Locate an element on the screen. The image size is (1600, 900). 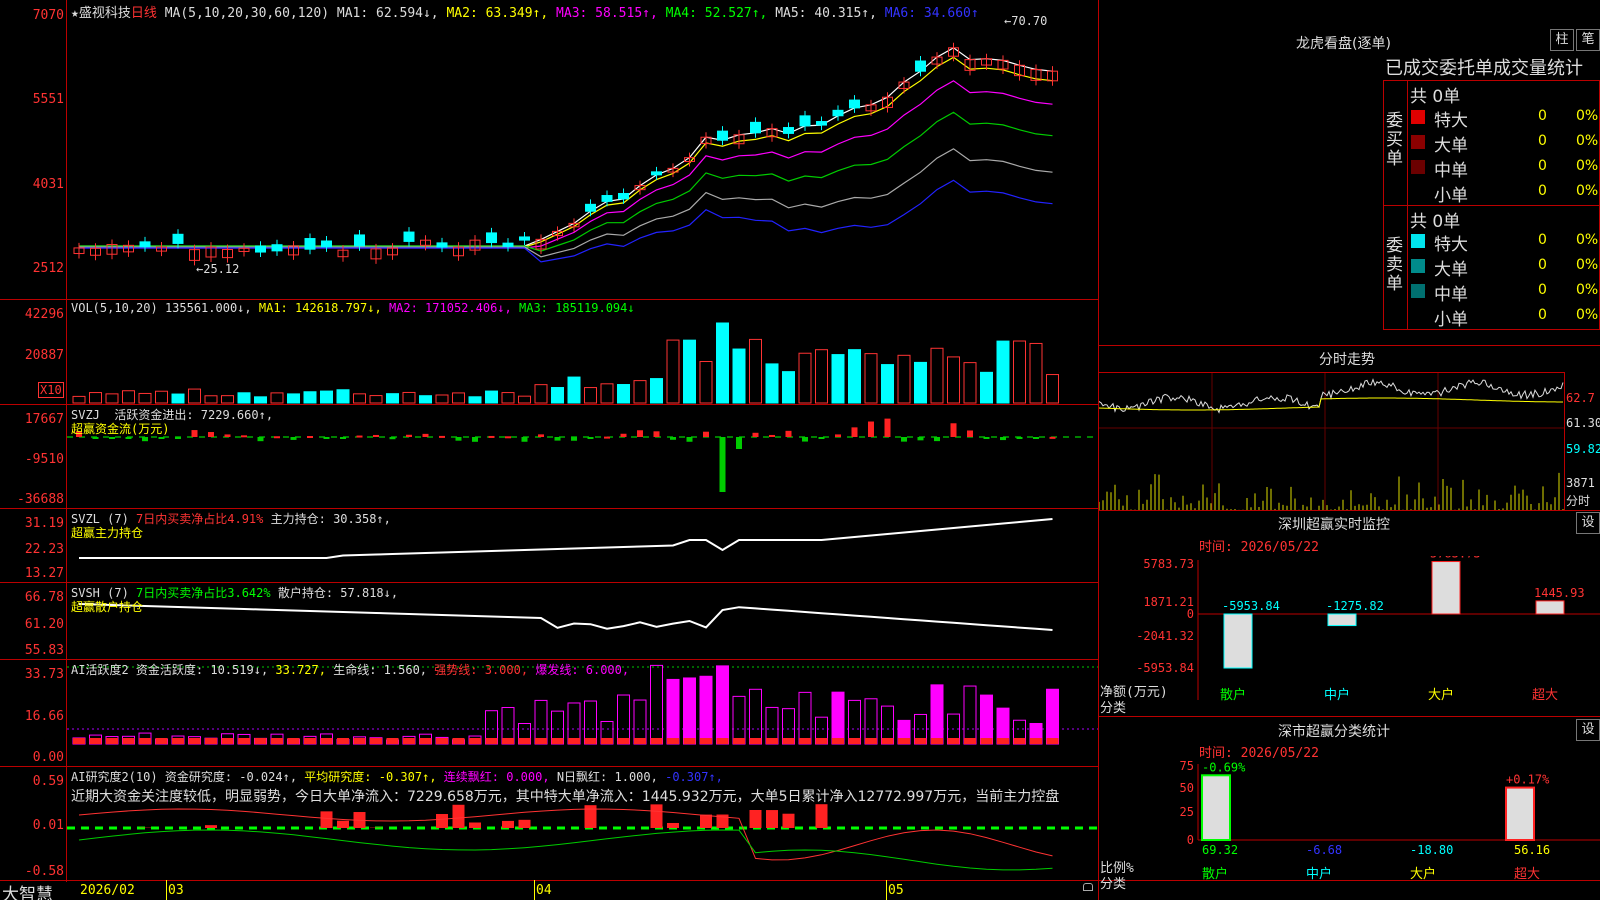
ai1-c: 生命线: 1.560, is located at coordinates (380, 670).